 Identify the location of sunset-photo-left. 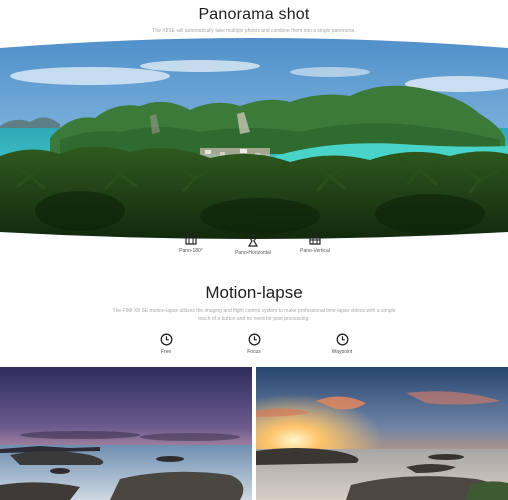
(126, 433).